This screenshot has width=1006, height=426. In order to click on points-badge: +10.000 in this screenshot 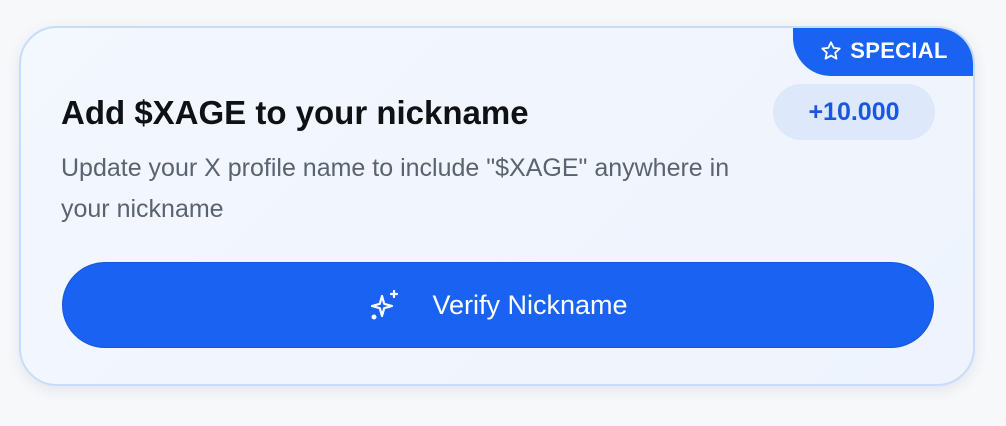, I will do `click(854, 112)`.